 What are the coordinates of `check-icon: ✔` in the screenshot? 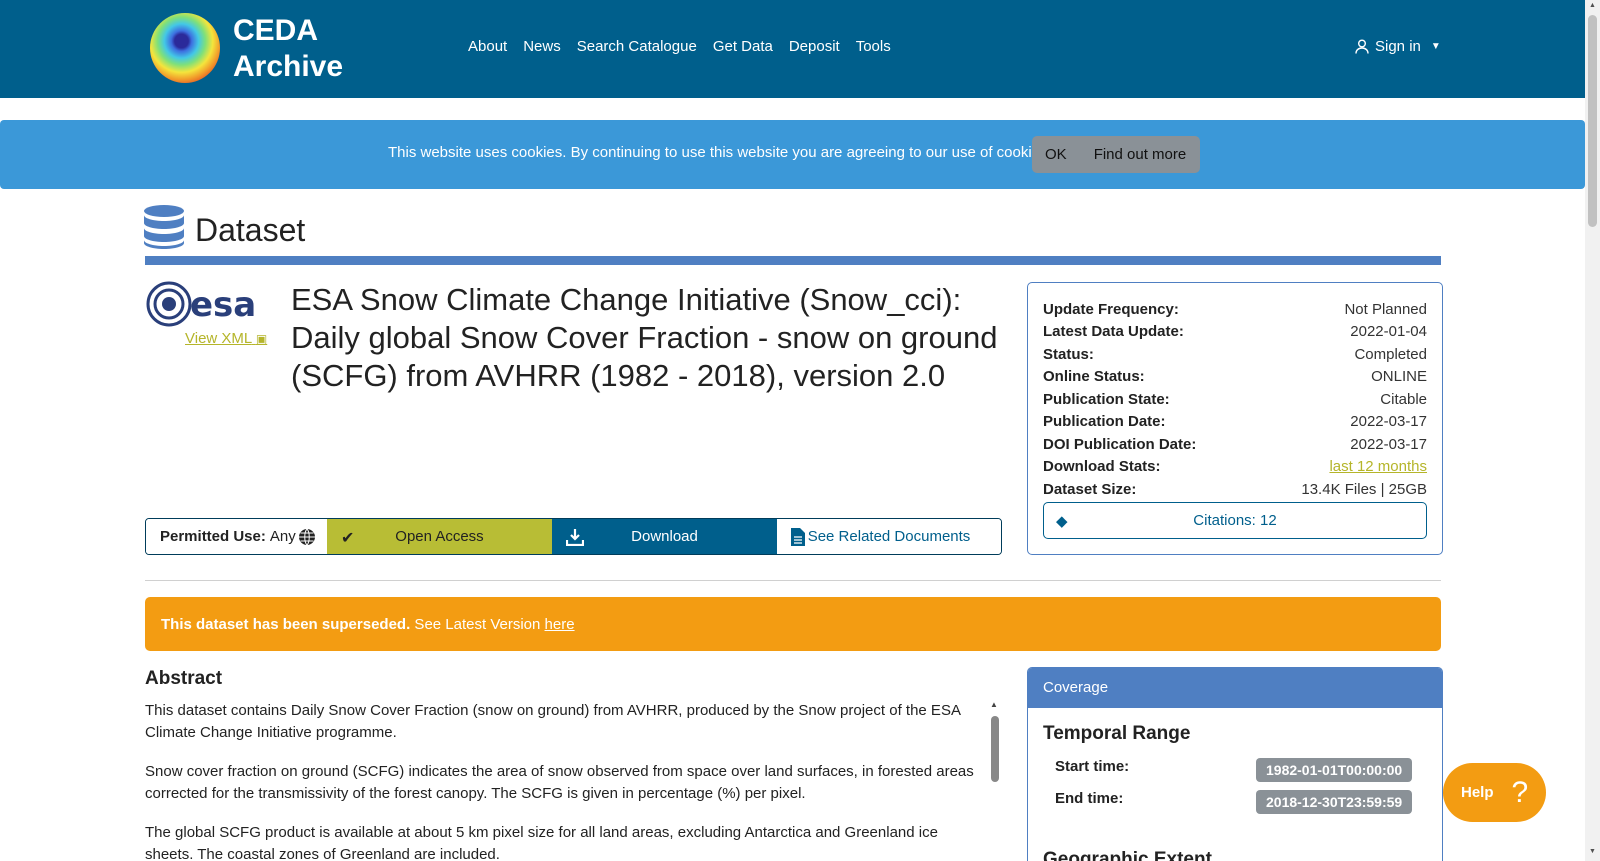 It's located at (348, 538).